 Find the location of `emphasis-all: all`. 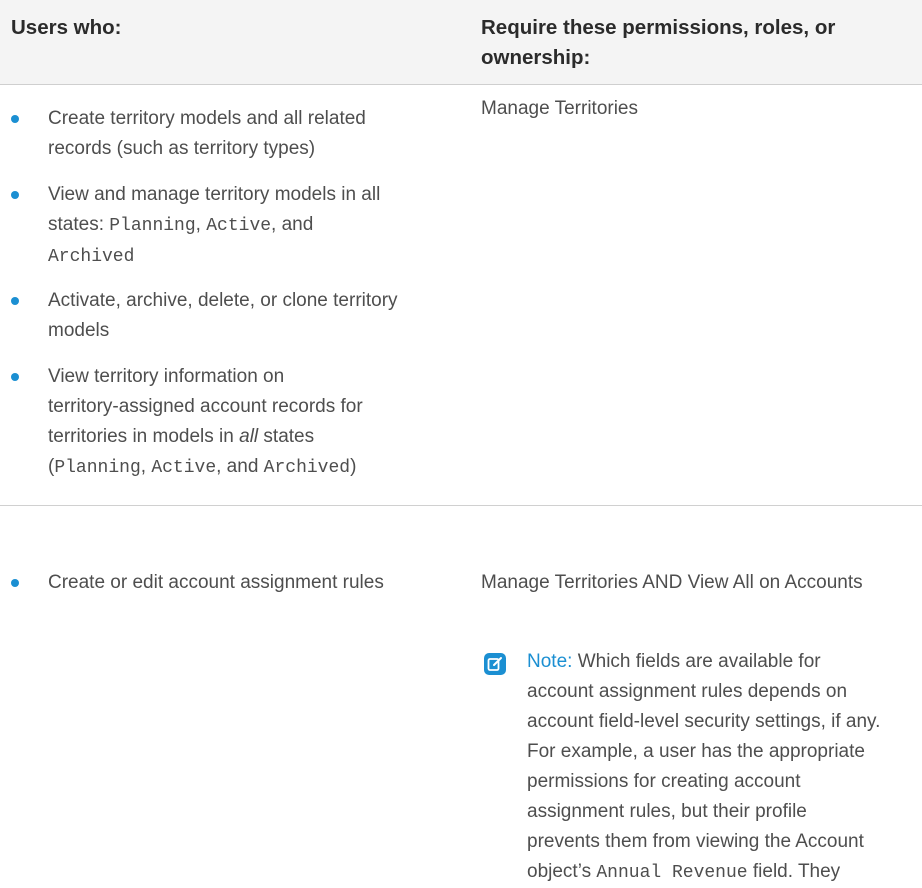

emphasis-all: all is located at coordinates (249, 436).